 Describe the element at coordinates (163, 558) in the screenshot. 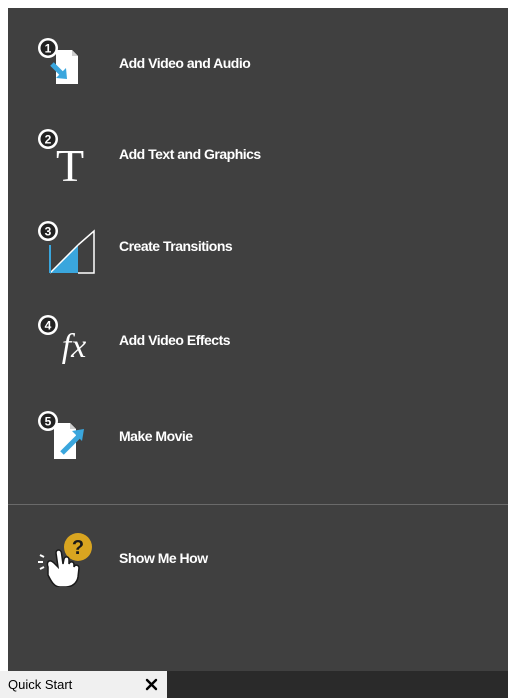

I see `show-me-how-label: Show Me How` at that location.